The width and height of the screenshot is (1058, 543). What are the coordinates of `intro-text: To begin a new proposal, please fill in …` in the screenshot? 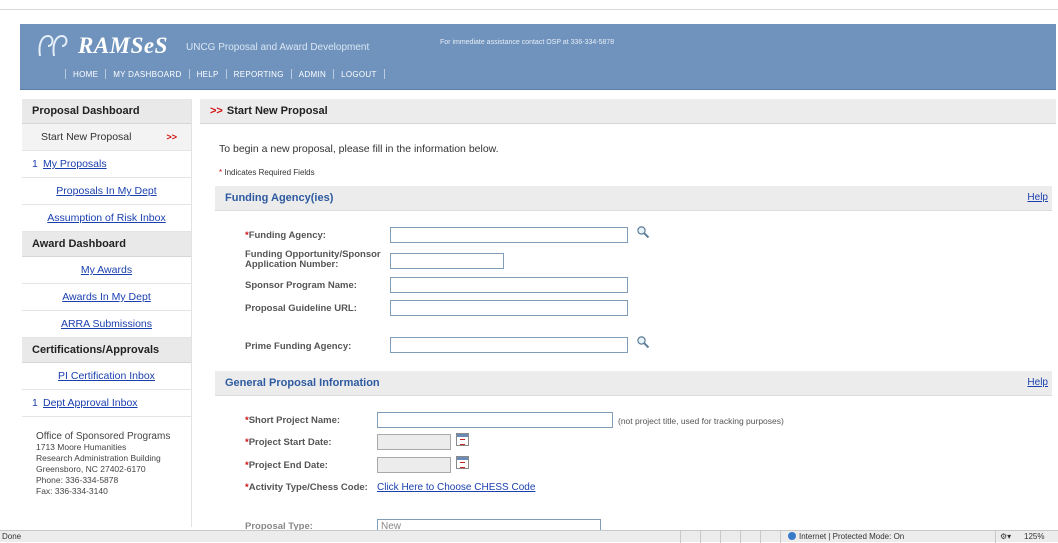 It's located at (359, 149).